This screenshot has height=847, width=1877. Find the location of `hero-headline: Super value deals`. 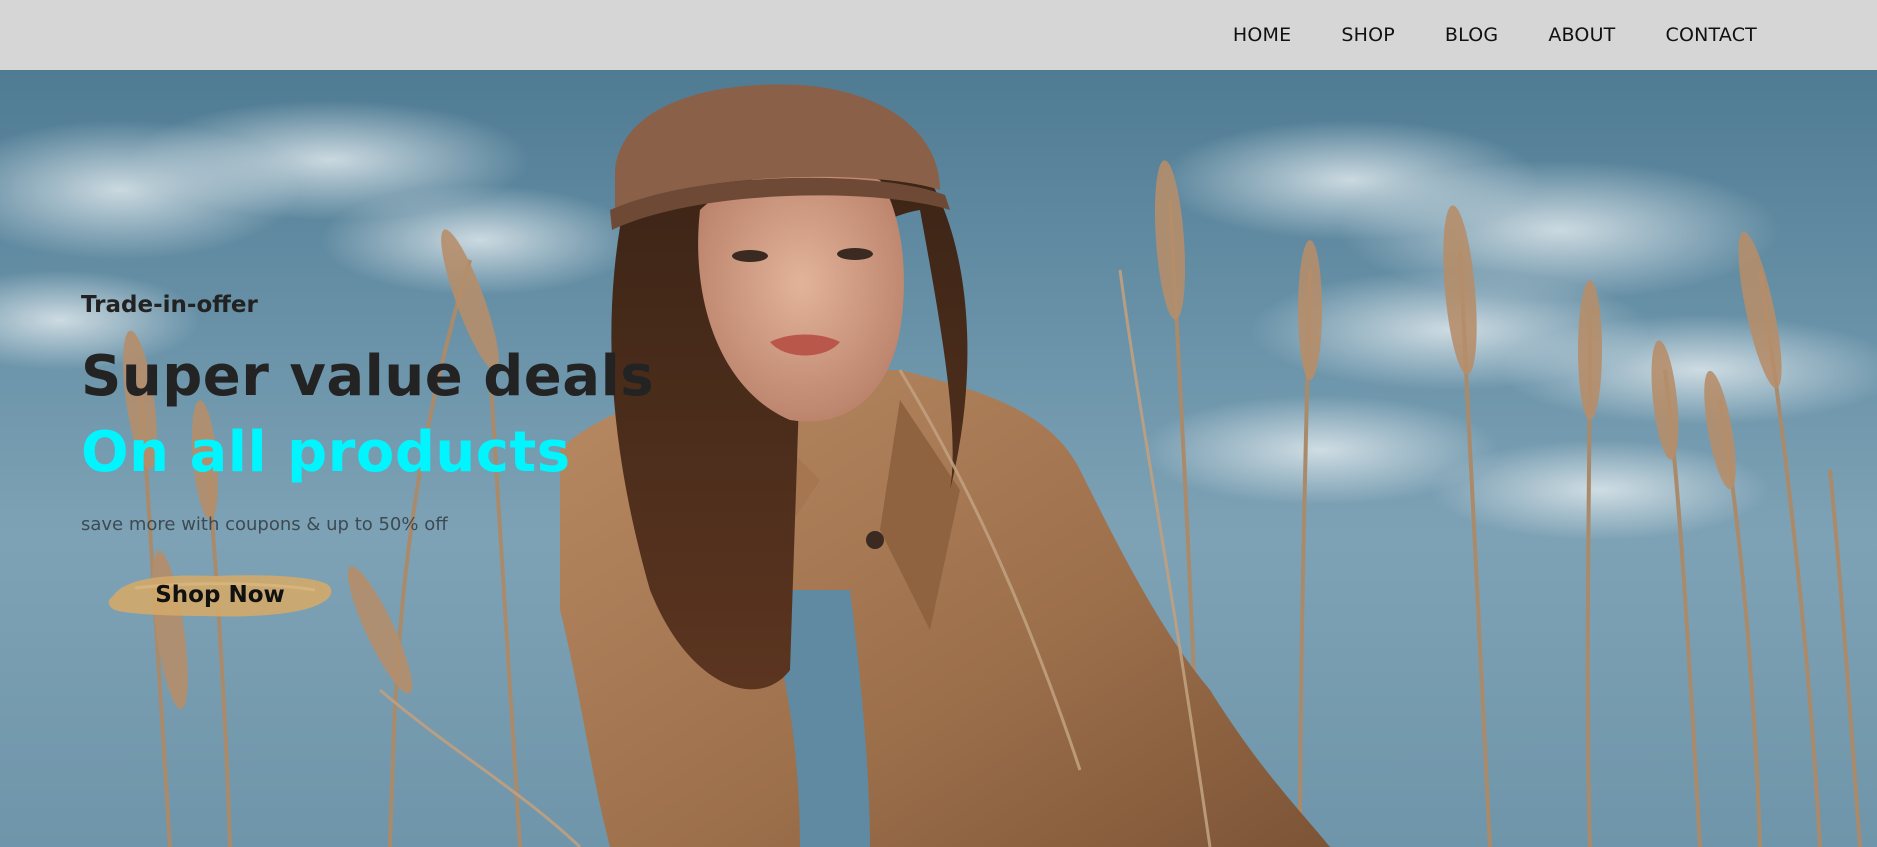

hero-headline: Super value deals is located at coordinates (368, 376).